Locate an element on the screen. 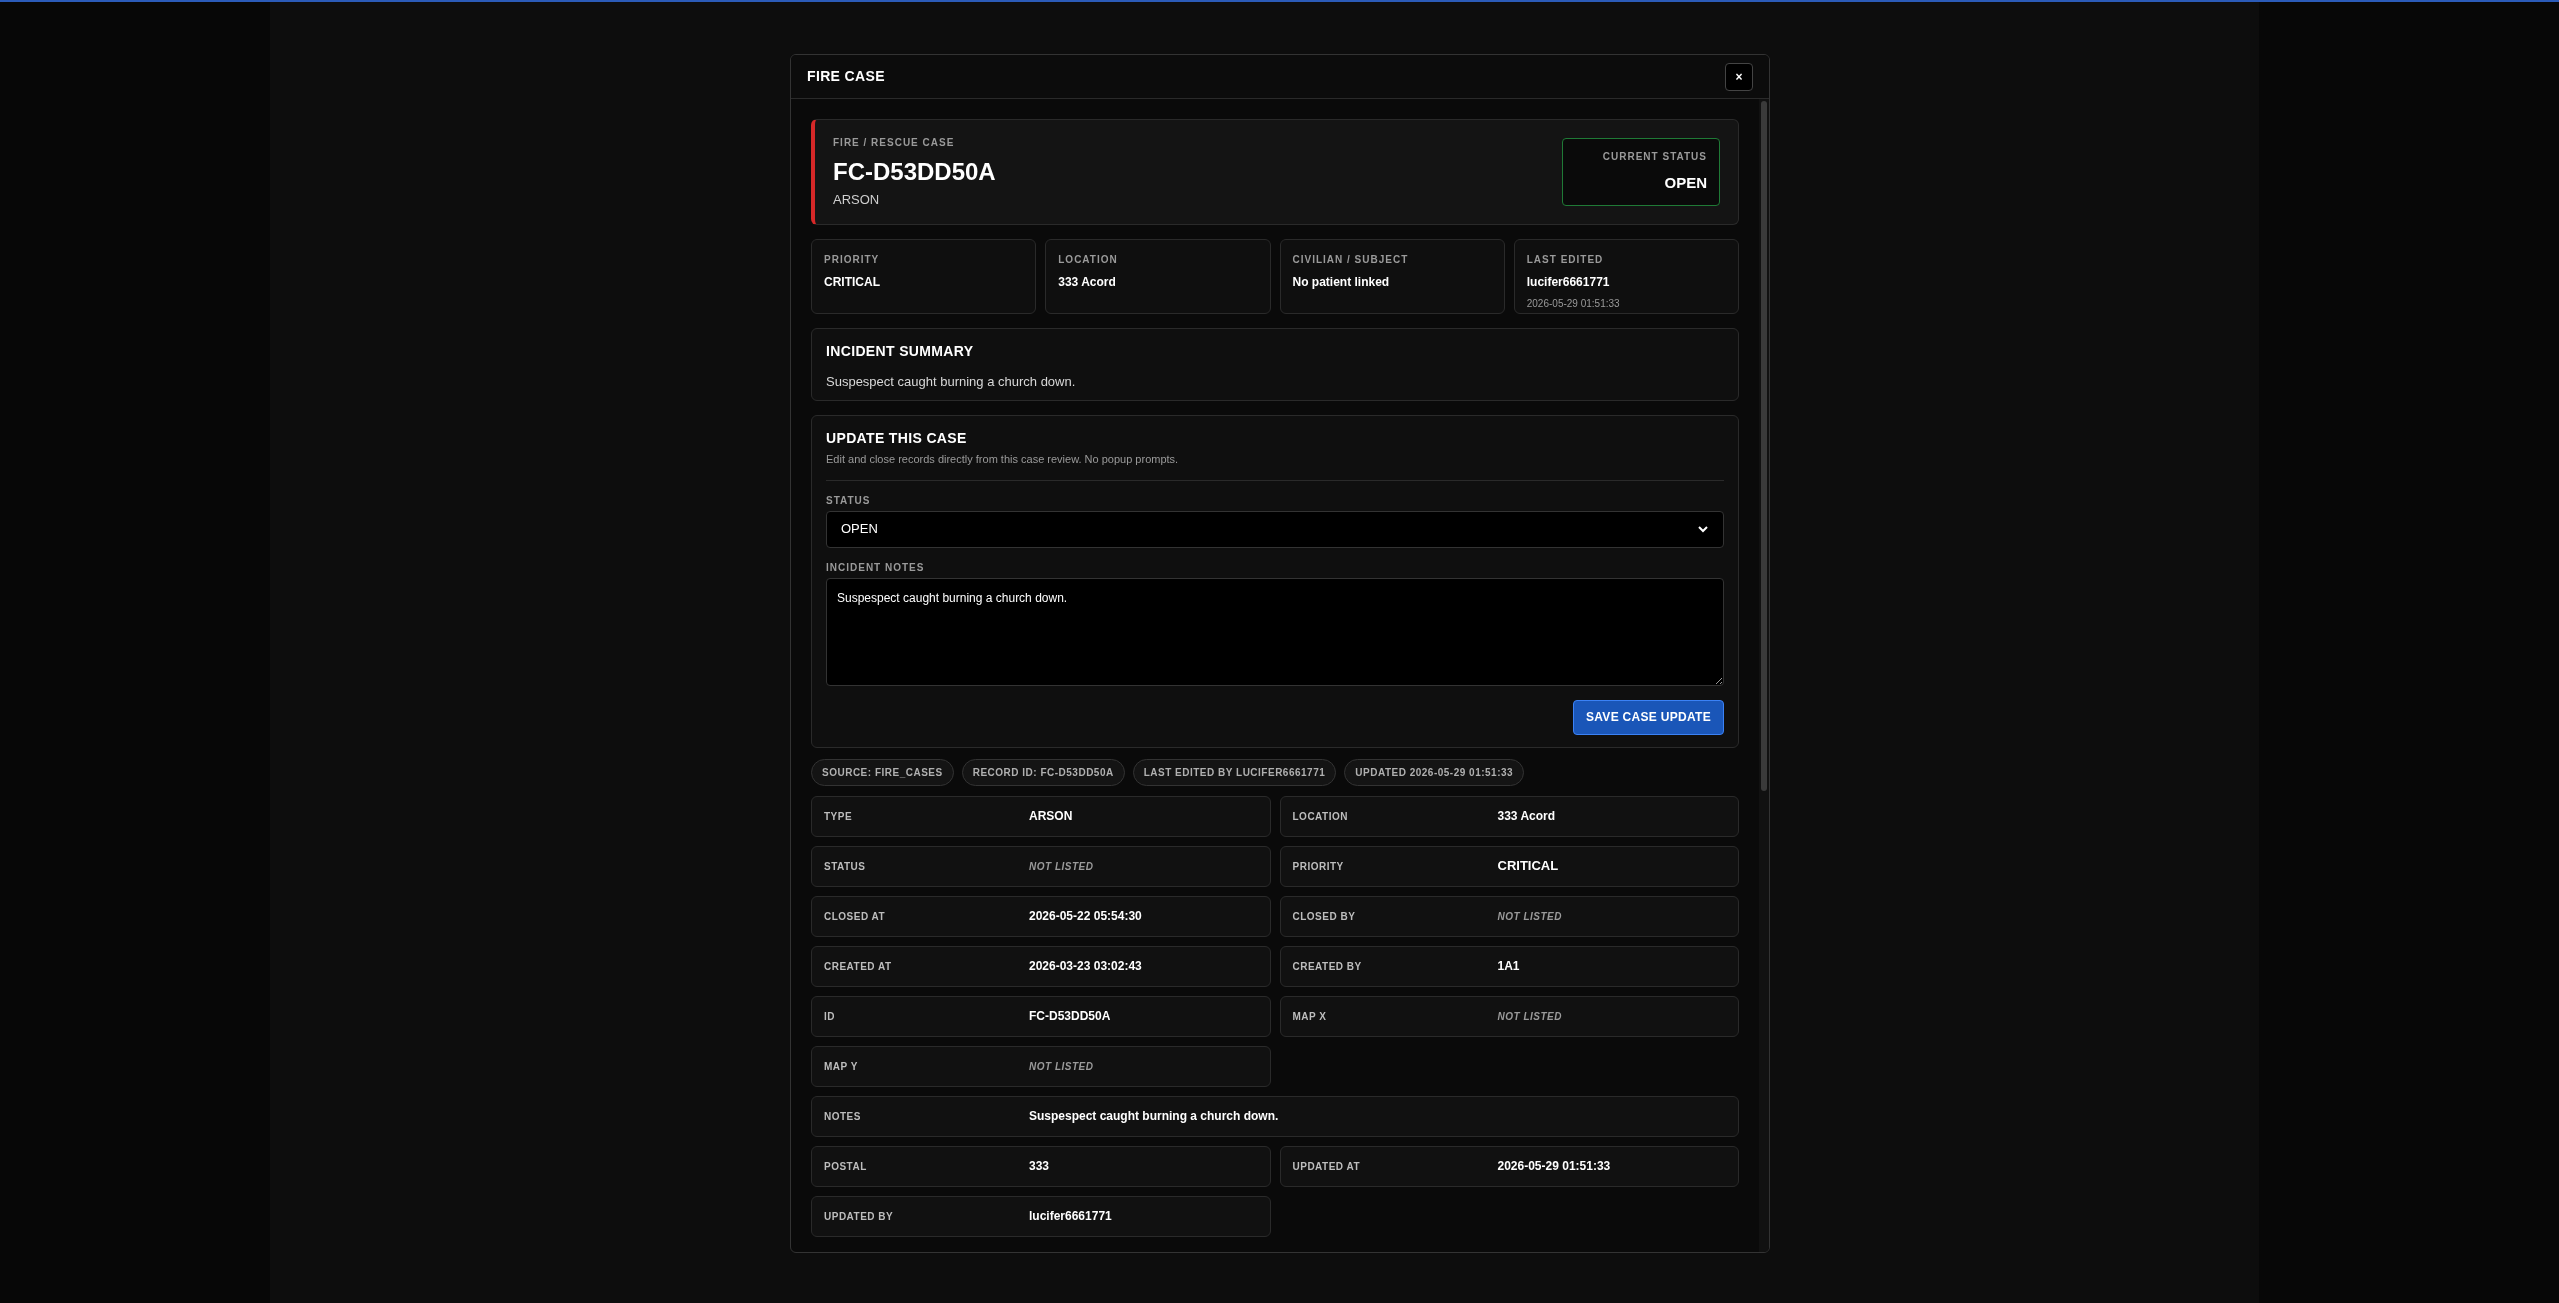 The image size is (2559, 1303). modal-title: FIRE CASE is located at coordinates (846, 76).